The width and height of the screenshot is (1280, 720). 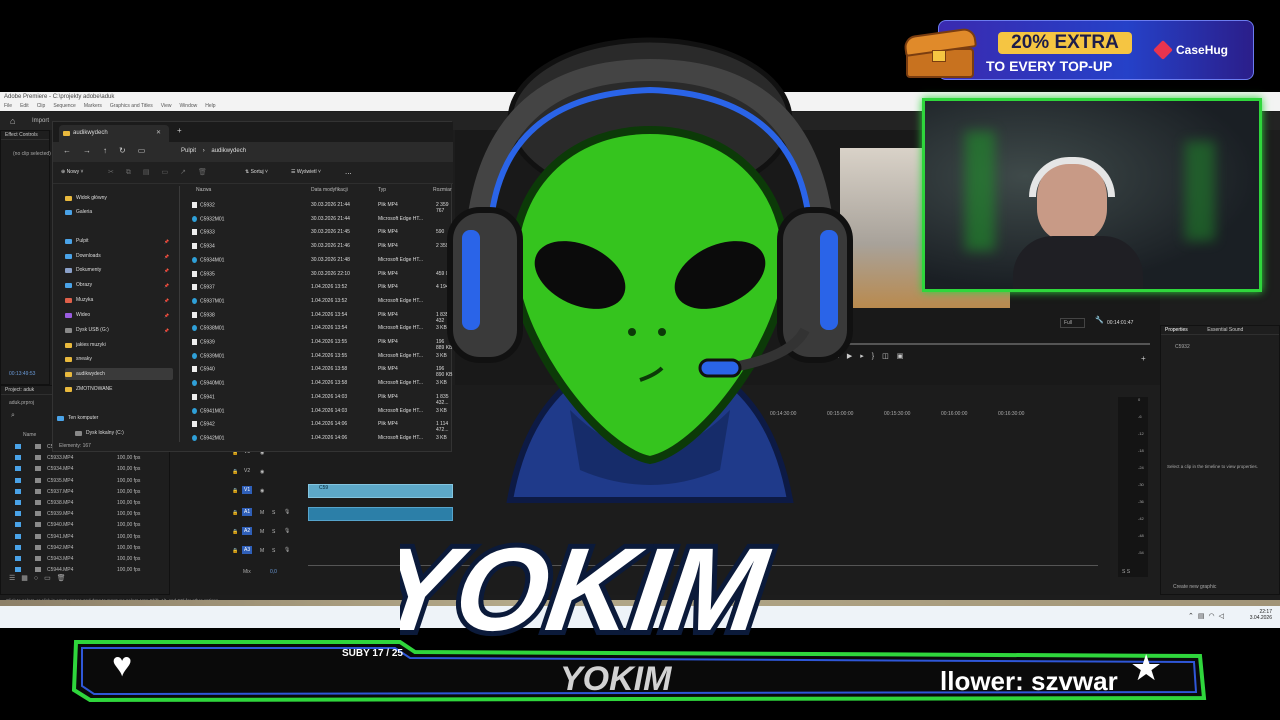 I want to click on sidebar-item: Obrazy 📌, so click(x=119, y=285).